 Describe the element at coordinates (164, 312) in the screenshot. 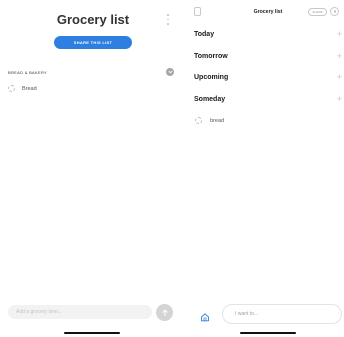

I see `arrow-up-icon` at that location.